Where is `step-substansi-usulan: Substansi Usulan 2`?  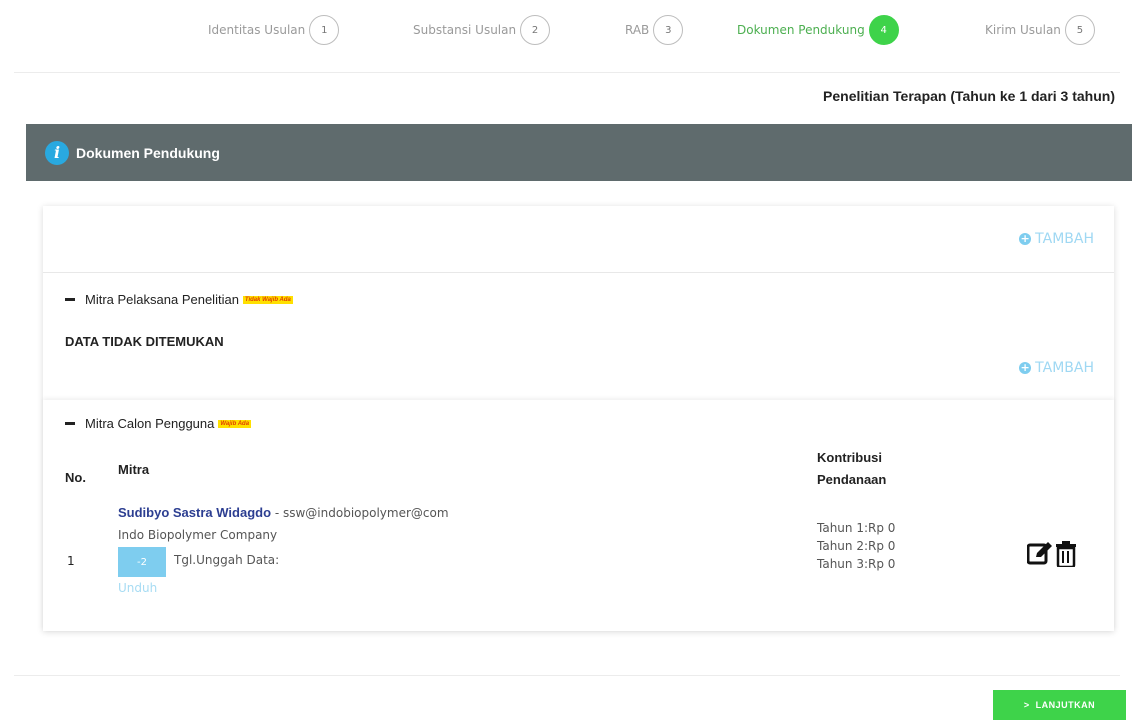
step-substansi-usulan: Substansi Usulan 2 is located at coordinates (482, 30).